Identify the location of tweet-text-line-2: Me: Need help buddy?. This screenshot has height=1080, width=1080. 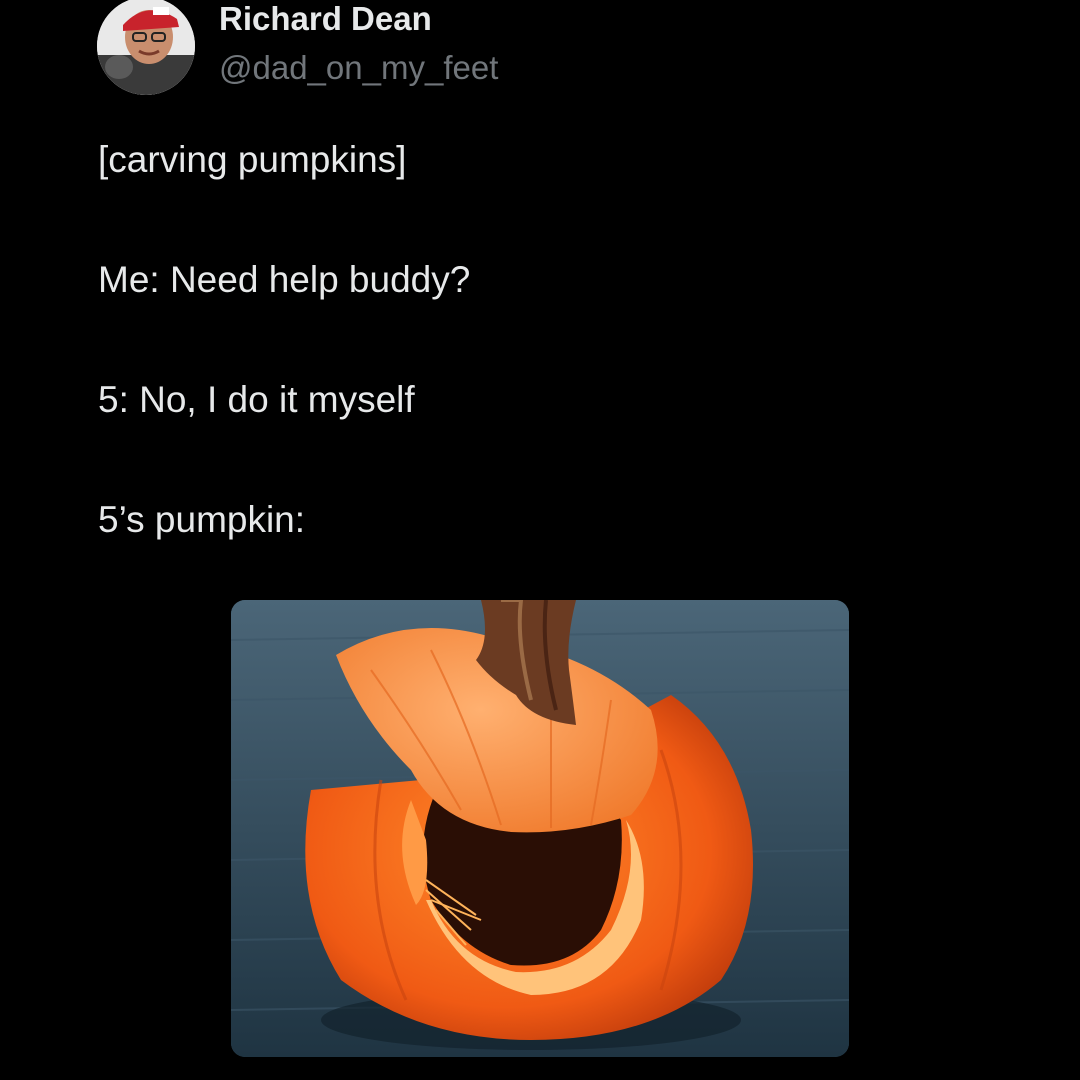
(284, 279).